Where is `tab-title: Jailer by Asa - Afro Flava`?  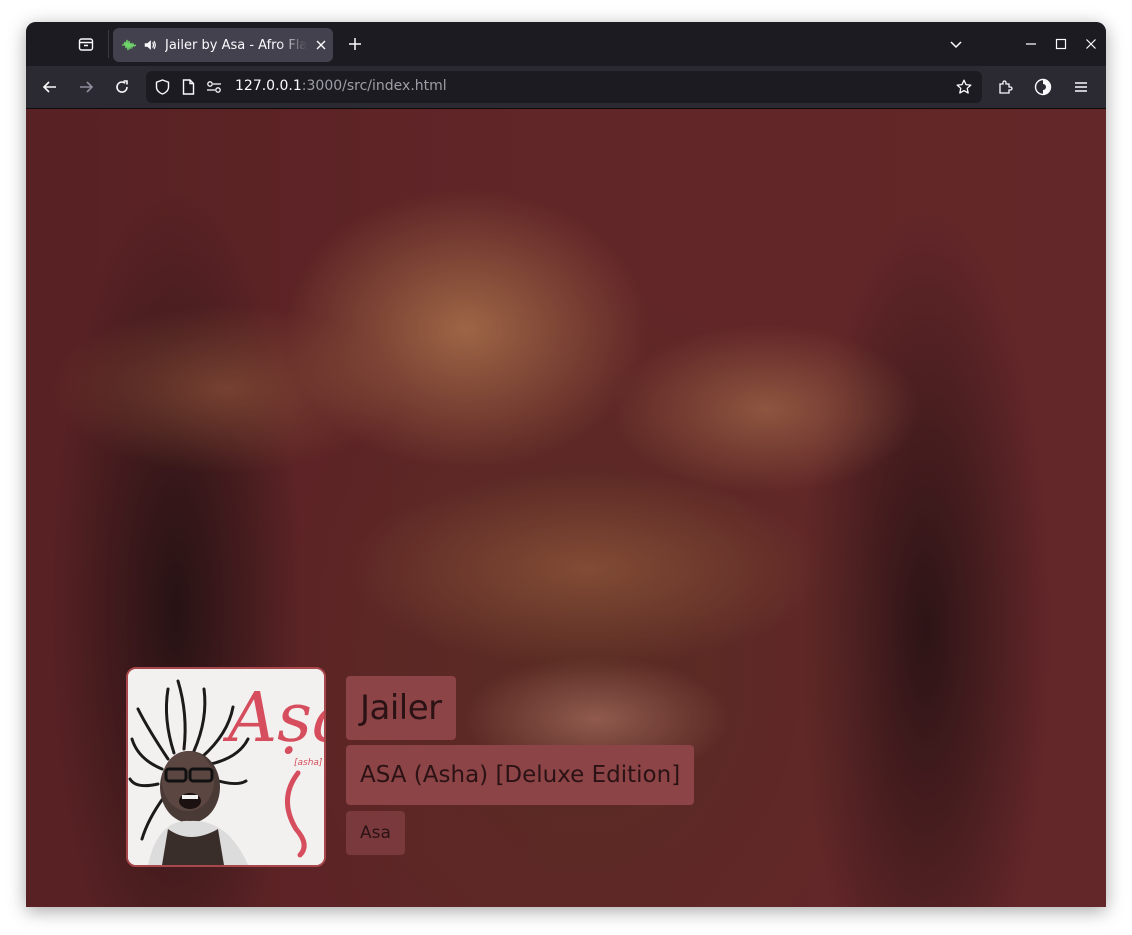 tab-title: Jailer by Asa - Afro Flava is located at coordinates (236, 45).